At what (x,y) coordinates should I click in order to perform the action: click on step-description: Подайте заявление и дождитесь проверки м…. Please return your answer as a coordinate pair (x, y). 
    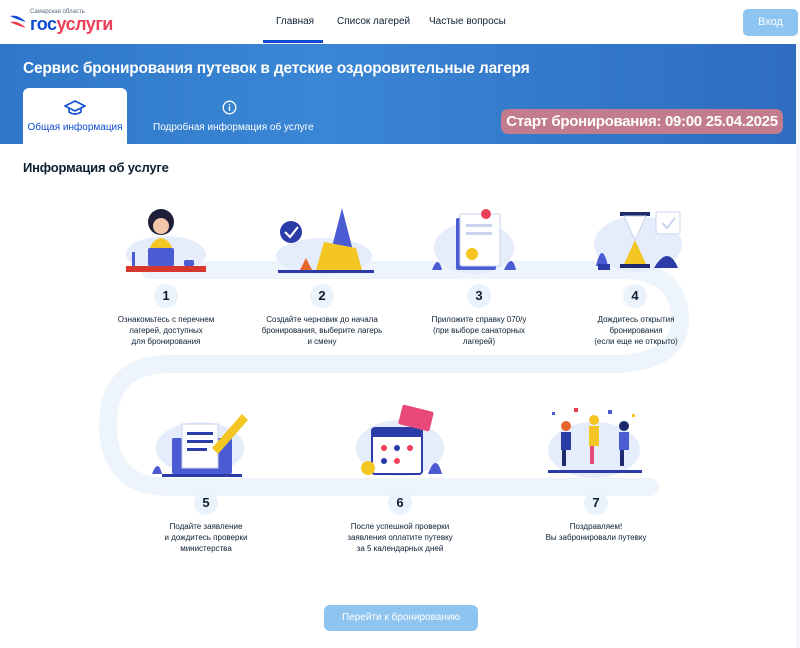
    Looking at the image, I should click on (206, 537).